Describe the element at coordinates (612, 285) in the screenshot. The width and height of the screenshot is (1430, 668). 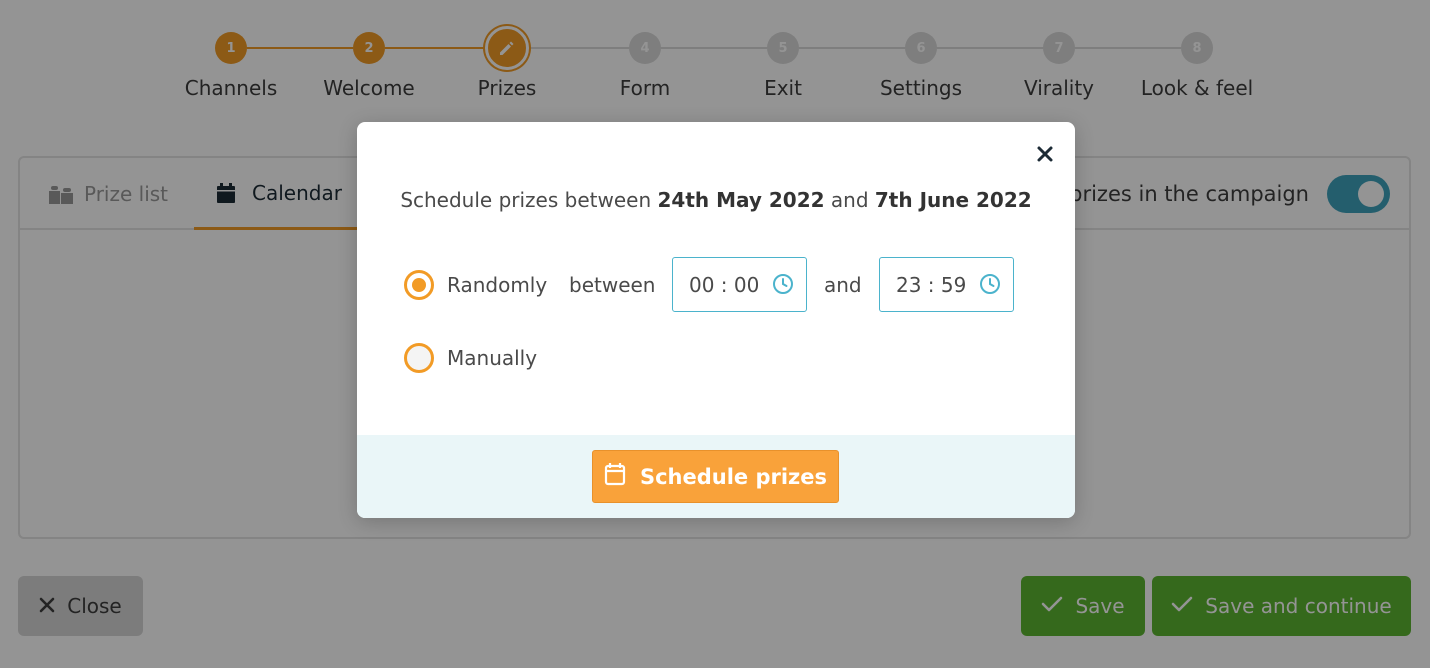
I see `between-label: between` at that location.